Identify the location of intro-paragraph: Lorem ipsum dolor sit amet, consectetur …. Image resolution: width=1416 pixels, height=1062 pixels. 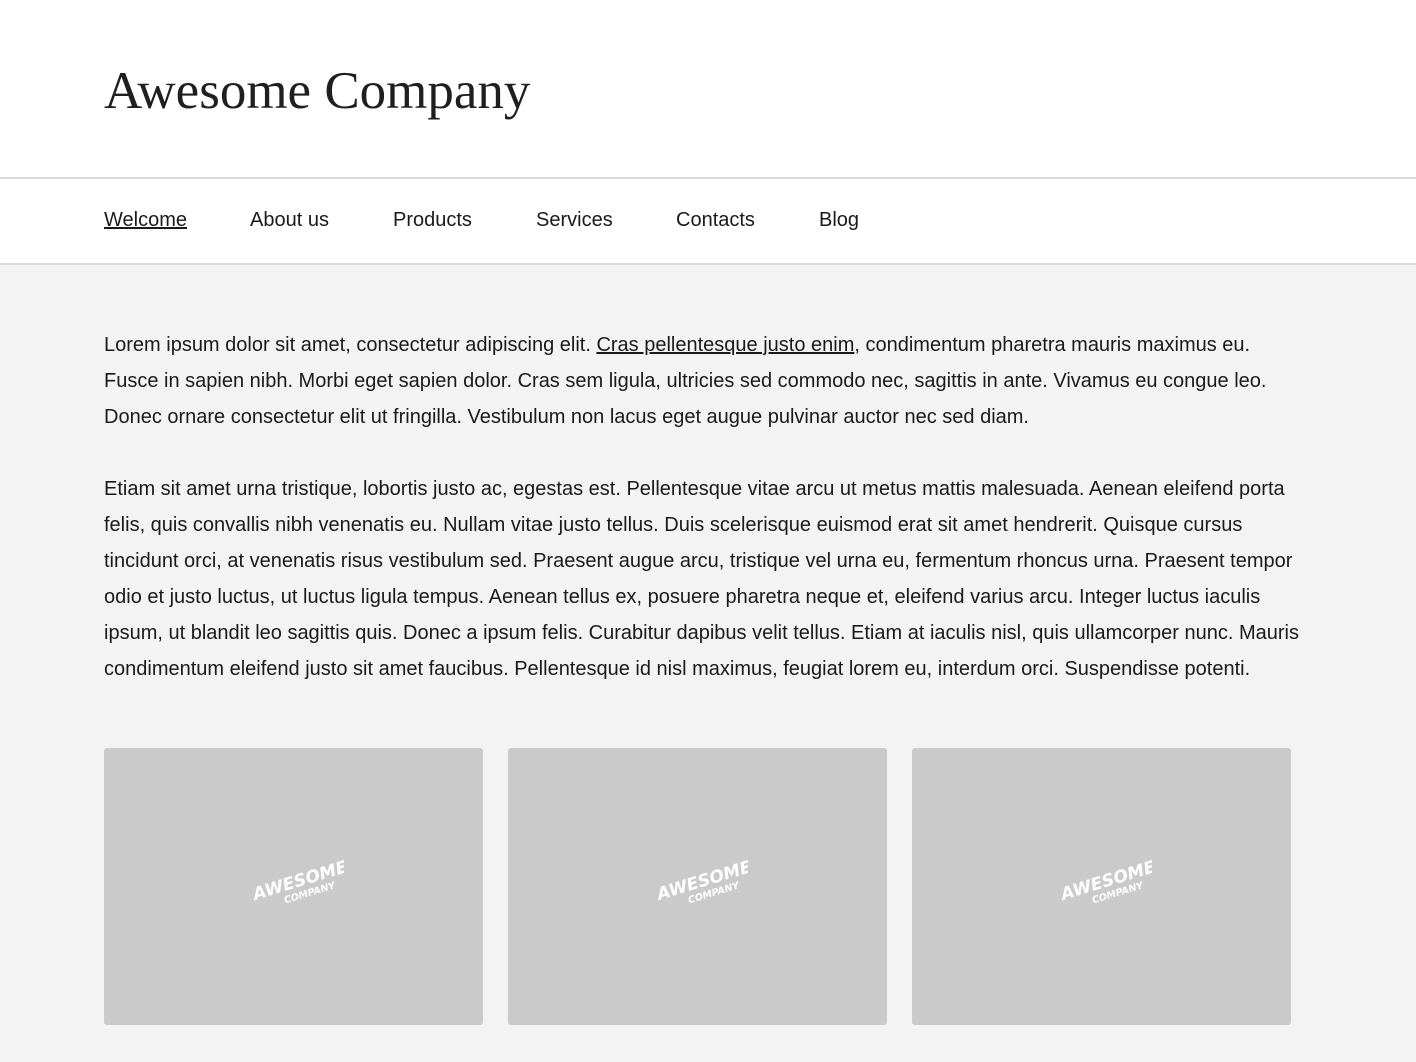
(704, 381).